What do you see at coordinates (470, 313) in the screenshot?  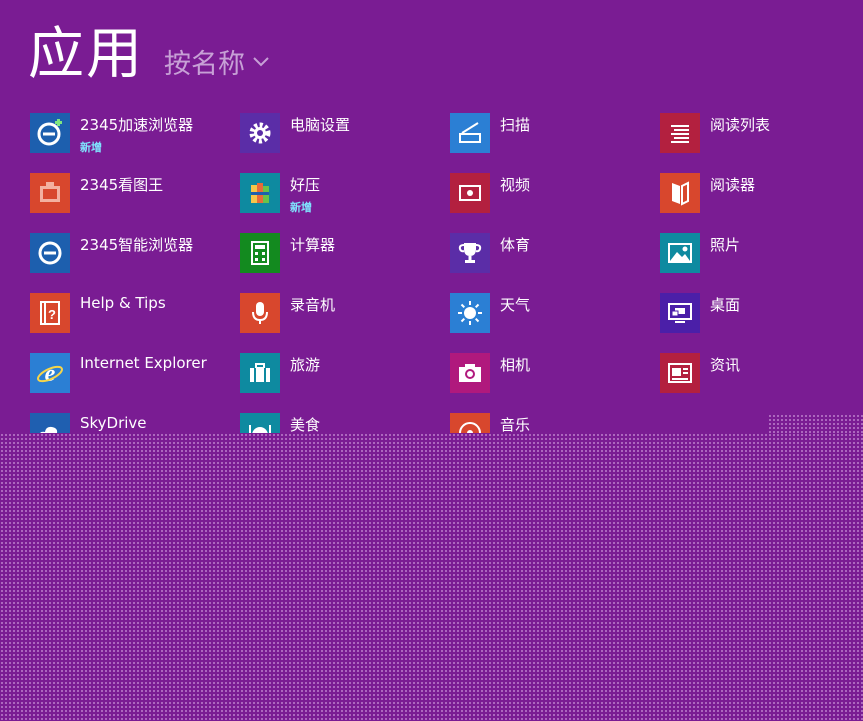 I see `sun-icon` at bounding box center [470, 313].